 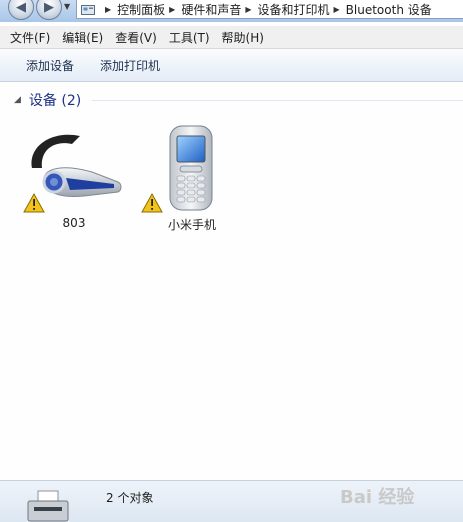 I want to click on forward-arrow-icon: ▶, so click(x=49, y=7).